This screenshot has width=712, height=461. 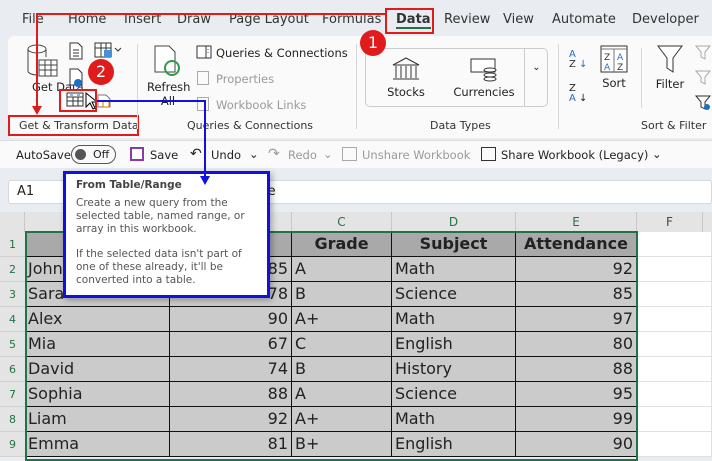 What do you see at coordinates (373, 43) in the screenshot?
I see `step-1-badge: 1` at bounding box center [373, 43].